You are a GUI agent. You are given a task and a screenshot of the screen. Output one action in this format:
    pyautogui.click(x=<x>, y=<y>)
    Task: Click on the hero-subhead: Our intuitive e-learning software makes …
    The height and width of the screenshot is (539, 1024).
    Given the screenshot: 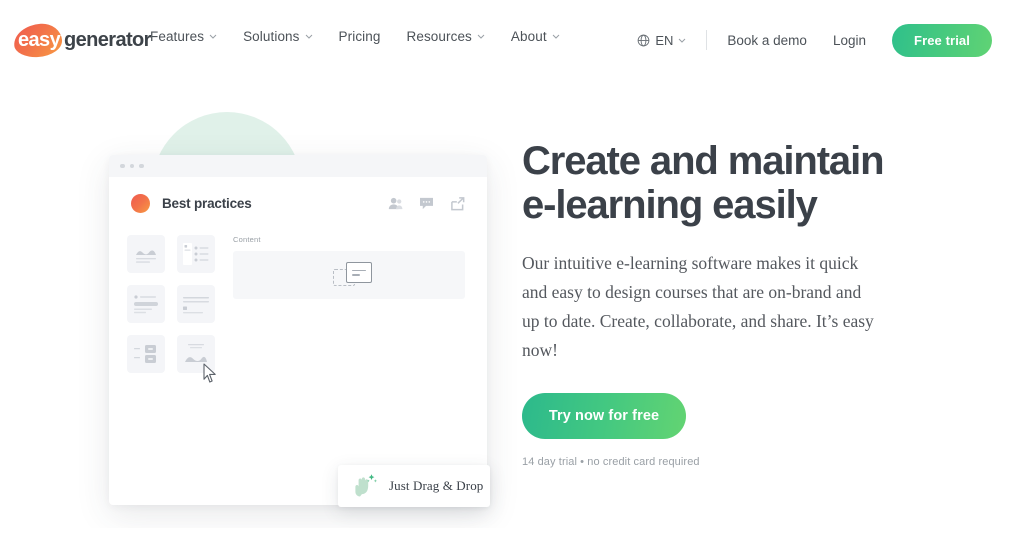 What is the action you would take?
    pyautogui.click(x=698, y=307)
    